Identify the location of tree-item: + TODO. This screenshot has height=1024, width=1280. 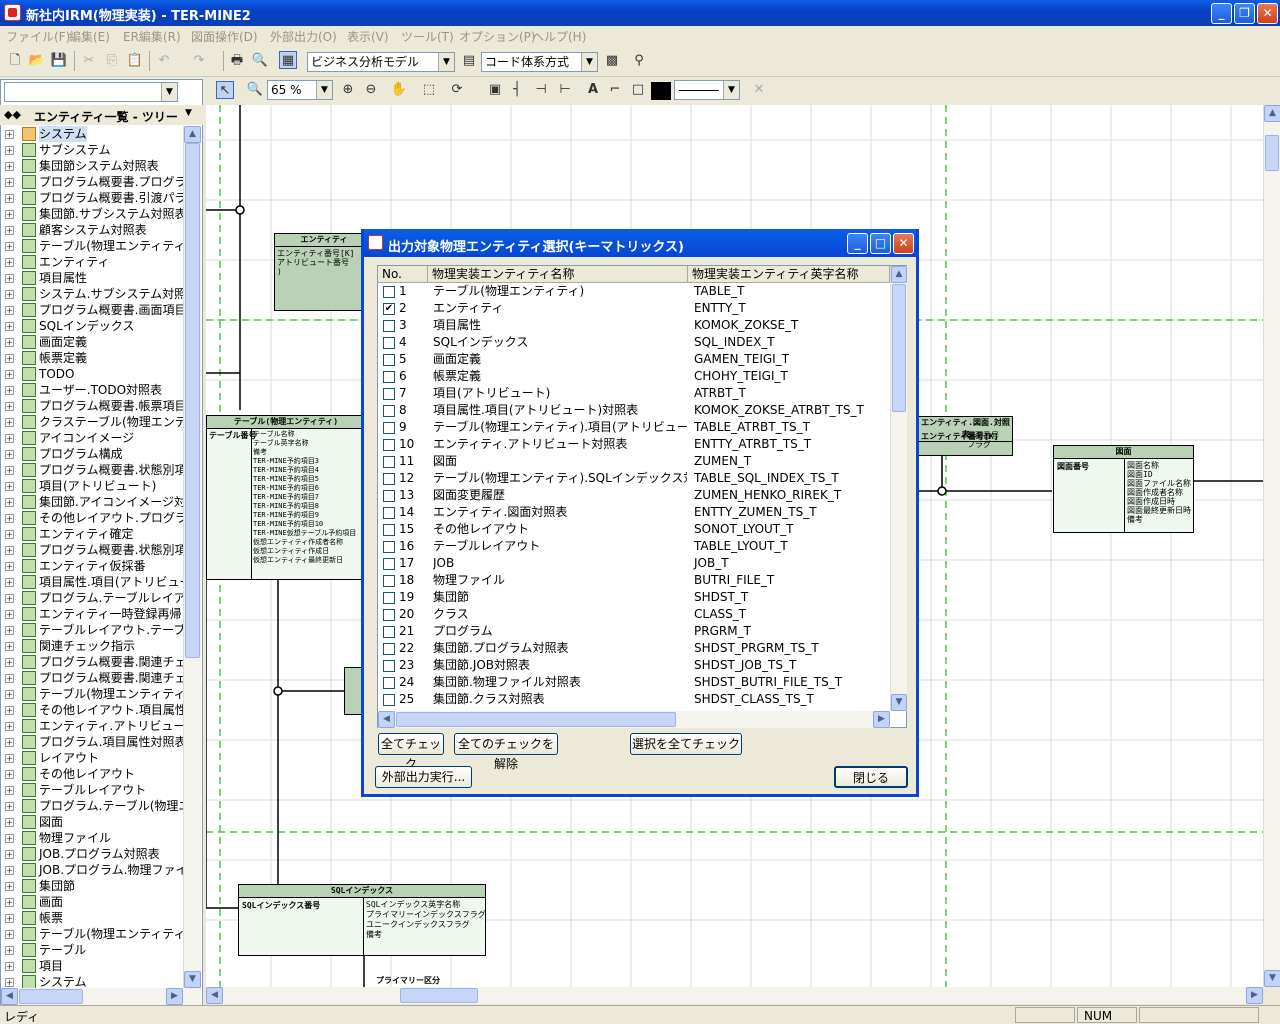
(92, 374).